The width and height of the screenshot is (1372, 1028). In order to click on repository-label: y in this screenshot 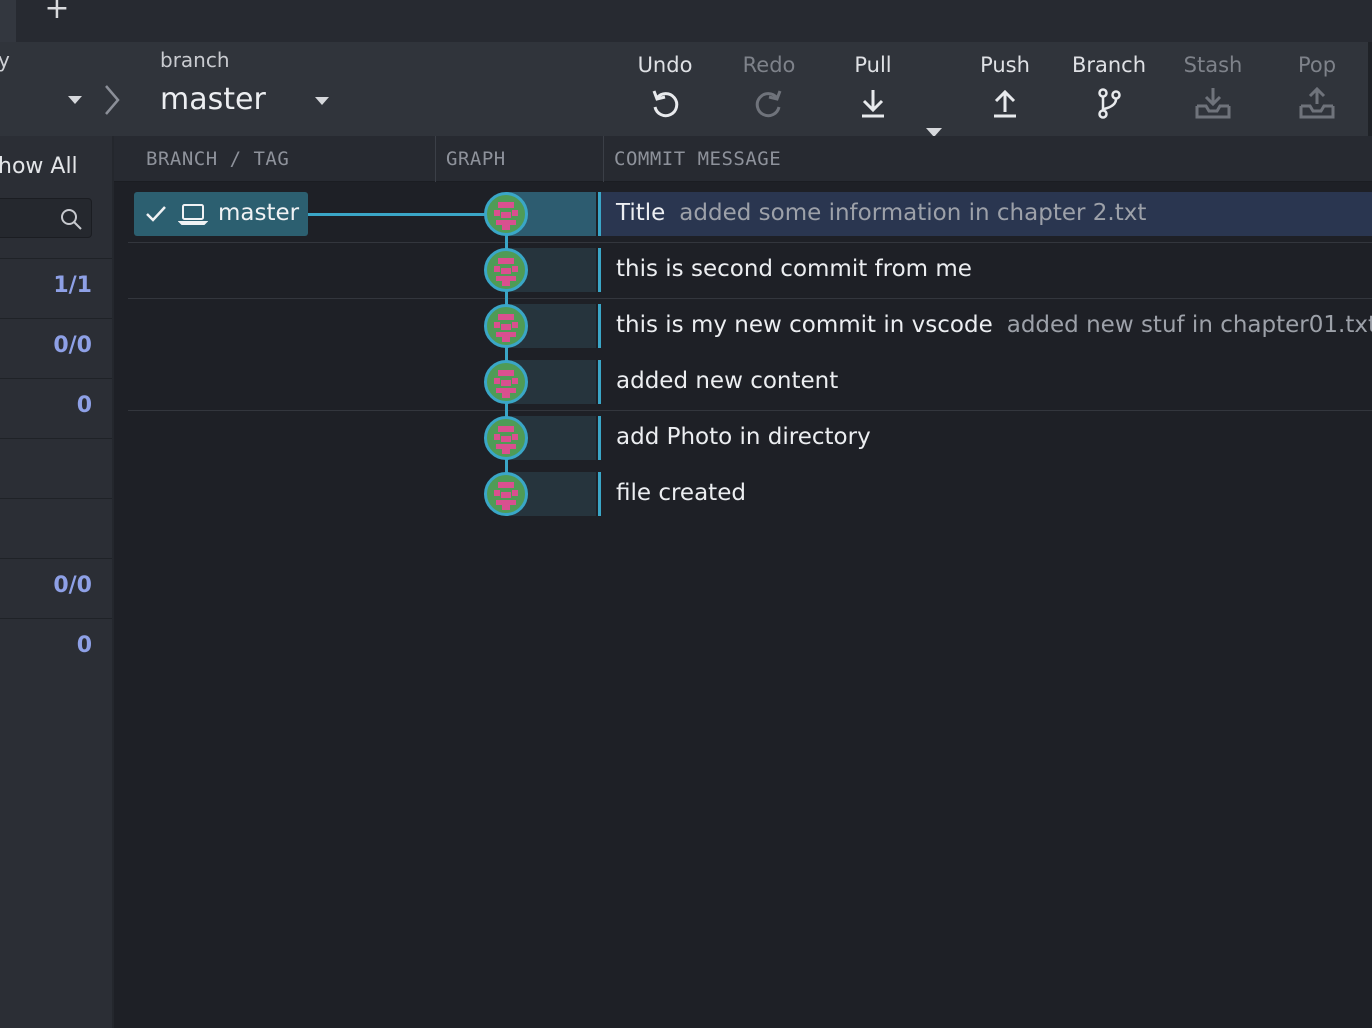, I will do `click(5, 60)`.